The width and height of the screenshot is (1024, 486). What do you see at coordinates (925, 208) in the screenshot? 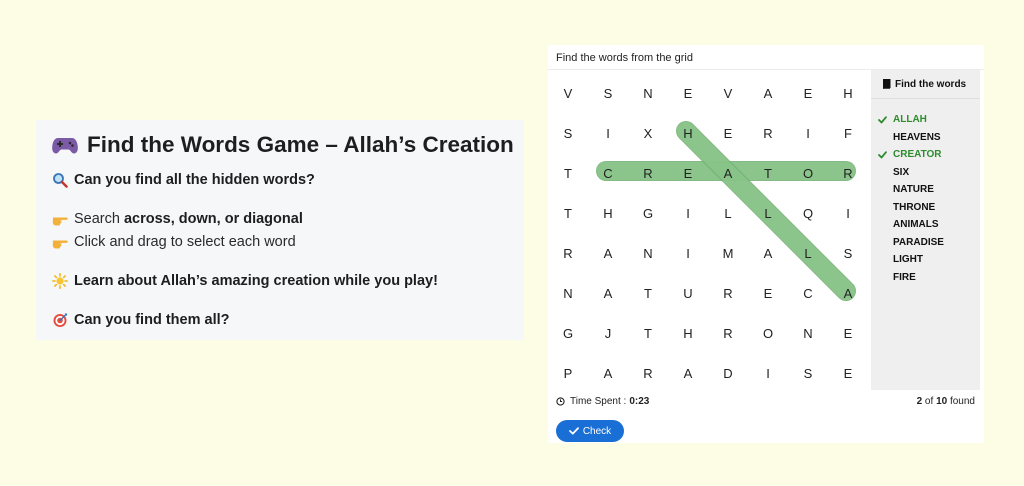
I see `word-list-item: THRONE` at bounding box center [925, 208].